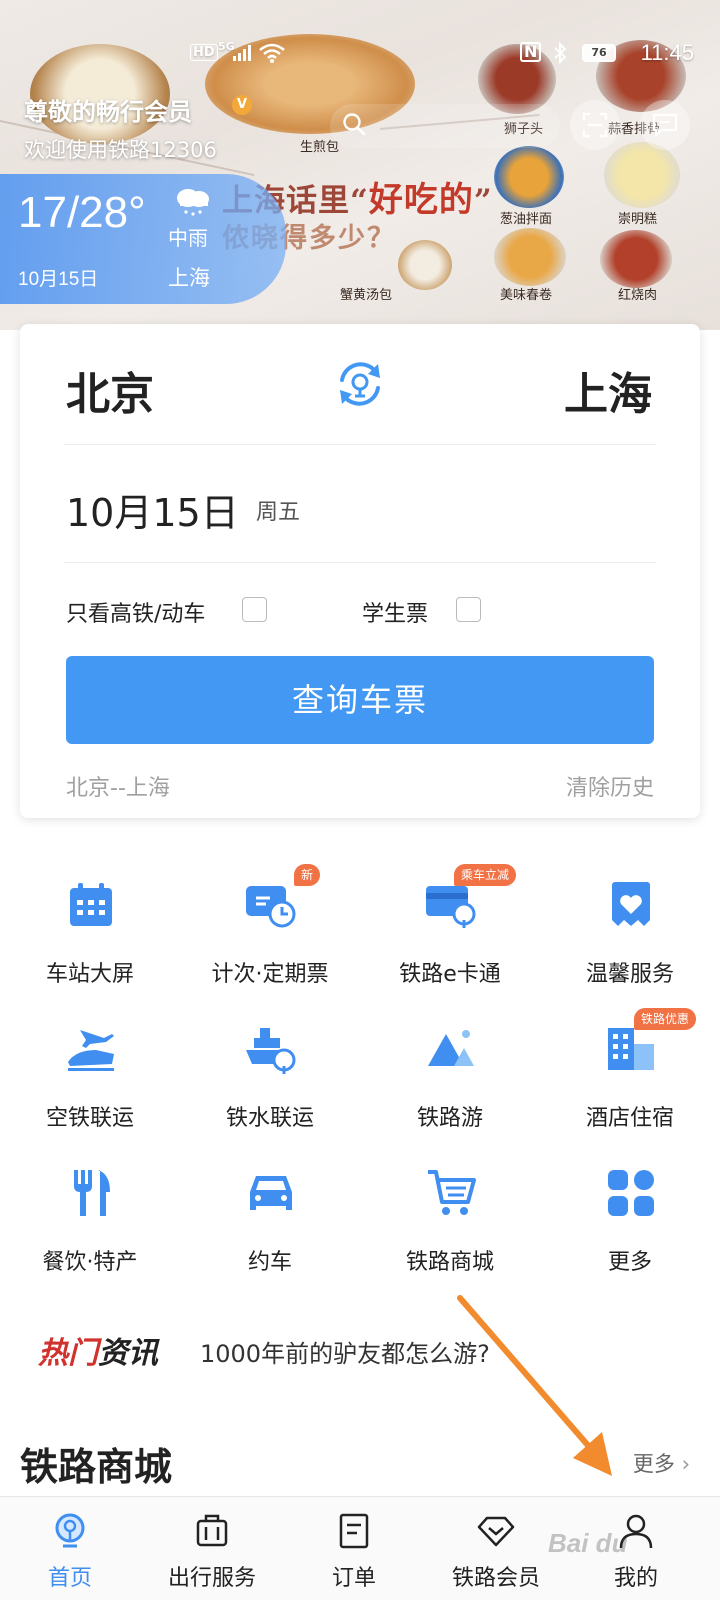  What do you see at coordinates (89, 974) in the screenshot?
I see `service-label: 车站大屏` at bounding box center [89, 974].